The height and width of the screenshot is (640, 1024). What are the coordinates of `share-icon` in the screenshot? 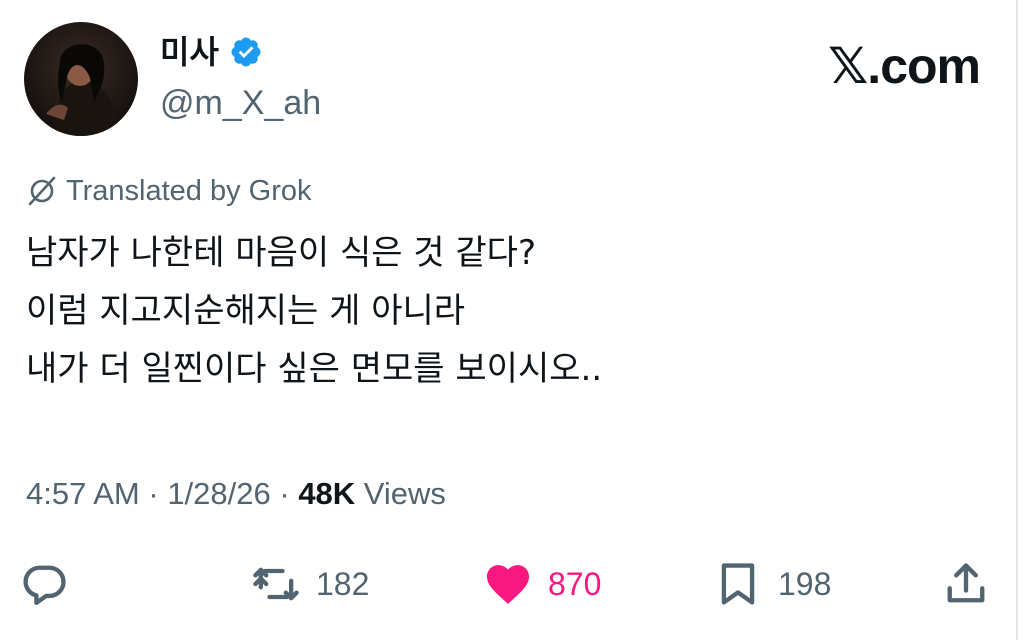 It's located at (966, 584).